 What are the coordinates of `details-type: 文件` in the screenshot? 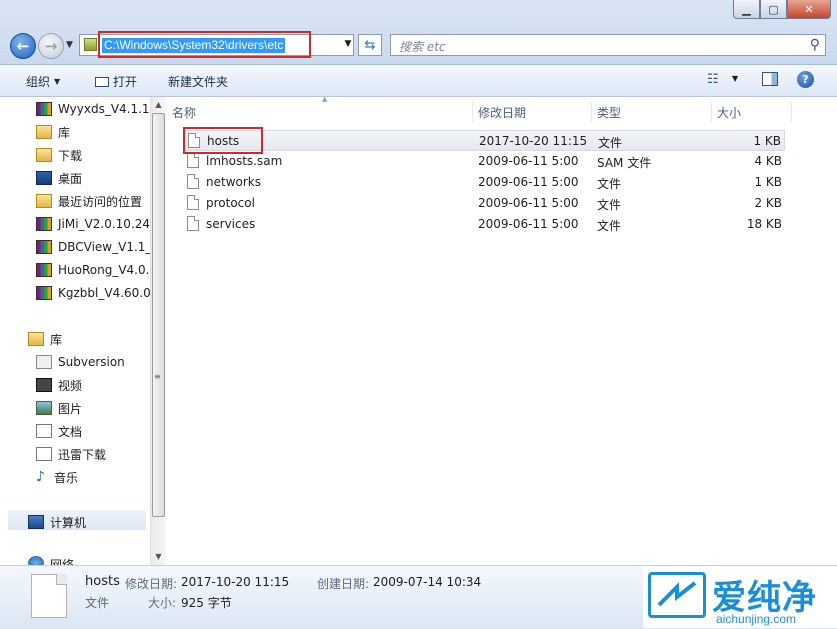 It's located at (97, 603).